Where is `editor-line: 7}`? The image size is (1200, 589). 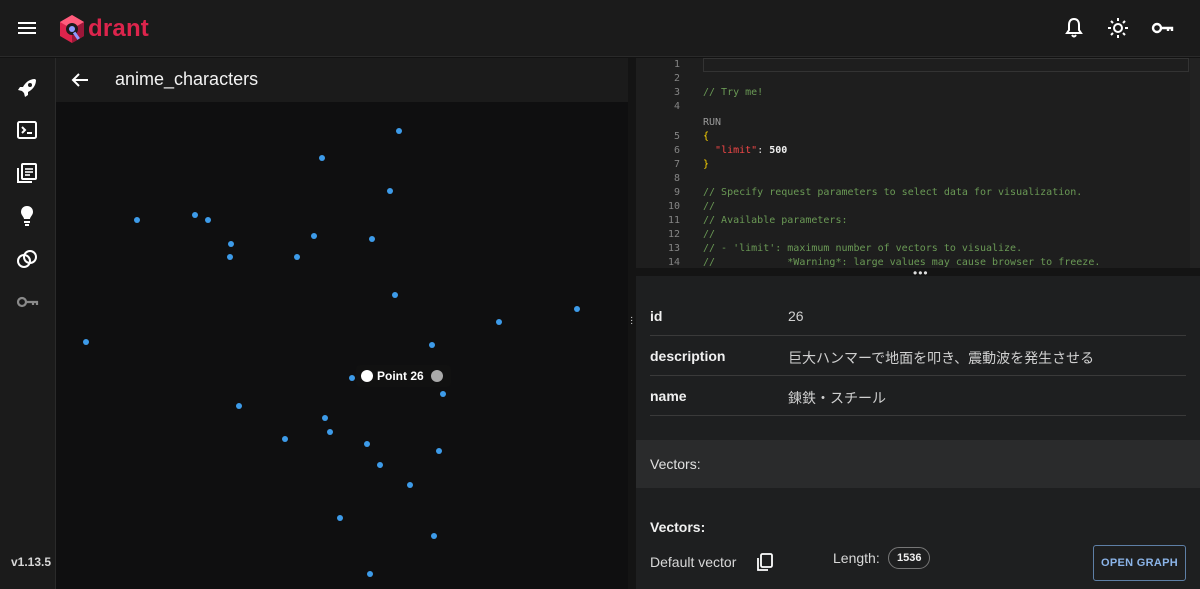 editor-line: 7} is located at coordinates (918, 165).